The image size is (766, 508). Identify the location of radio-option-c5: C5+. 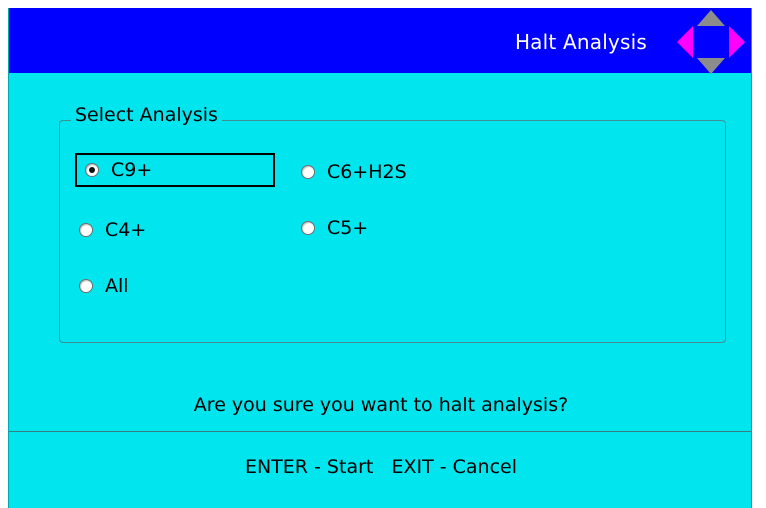
(334, 228).